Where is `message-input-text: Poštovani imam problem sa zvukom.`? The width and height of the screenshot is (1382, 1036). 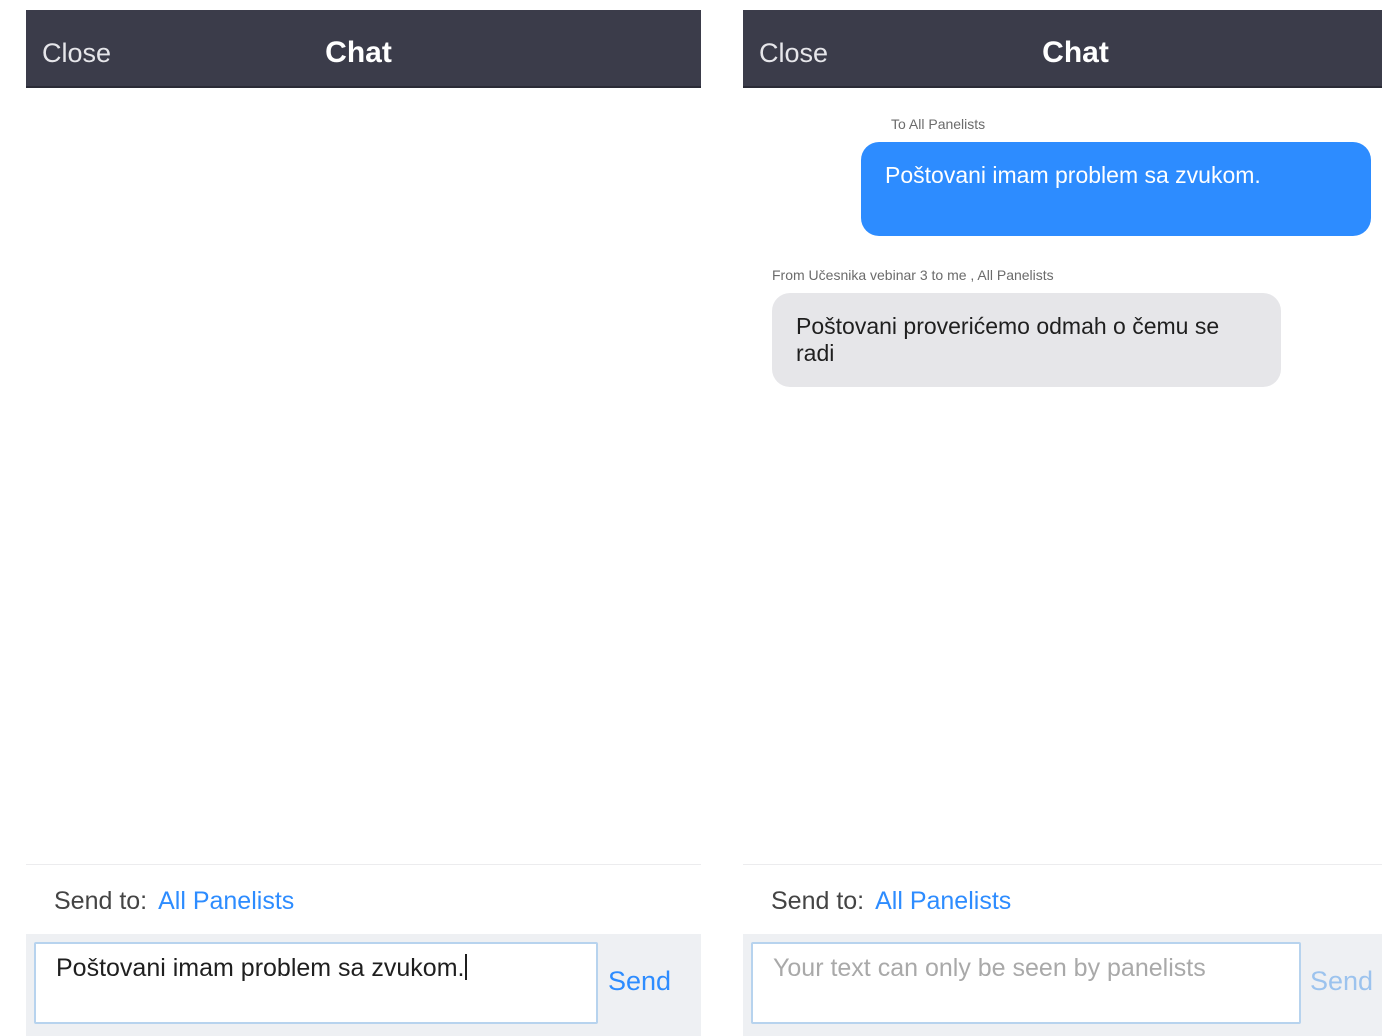 message-input-text: Poštovani imam problem sa zvukom. is located at coordinates (260, 968).